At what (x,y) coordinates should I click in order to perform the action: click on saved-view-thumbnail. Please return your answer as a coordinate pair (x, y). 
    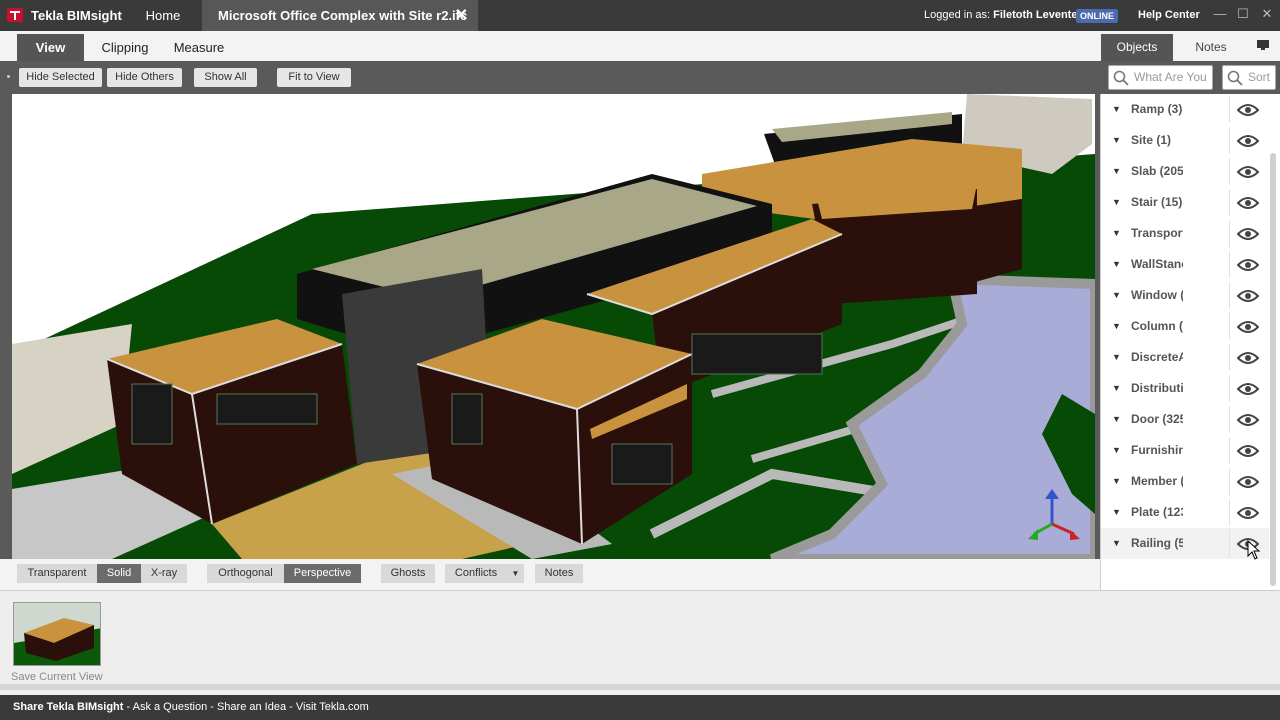
    Looking at the image, I should click on (57, 634).